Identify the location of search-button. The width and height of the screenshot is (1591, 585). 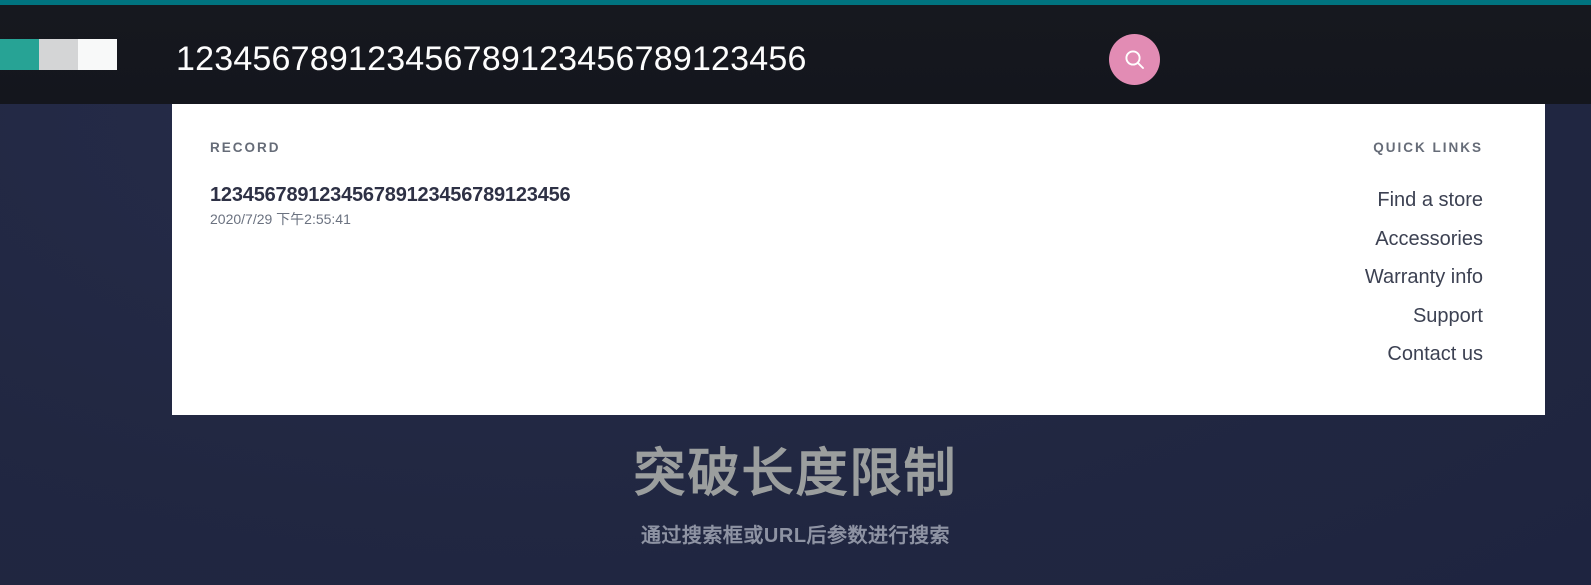
(1134, 59).